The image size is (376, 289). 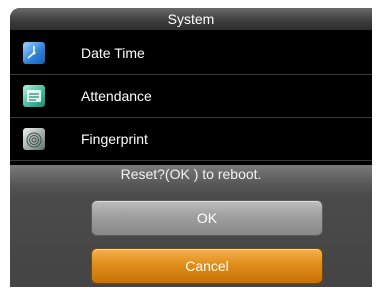 I want to click on ok-button: OK, so click(x=207, y=218).